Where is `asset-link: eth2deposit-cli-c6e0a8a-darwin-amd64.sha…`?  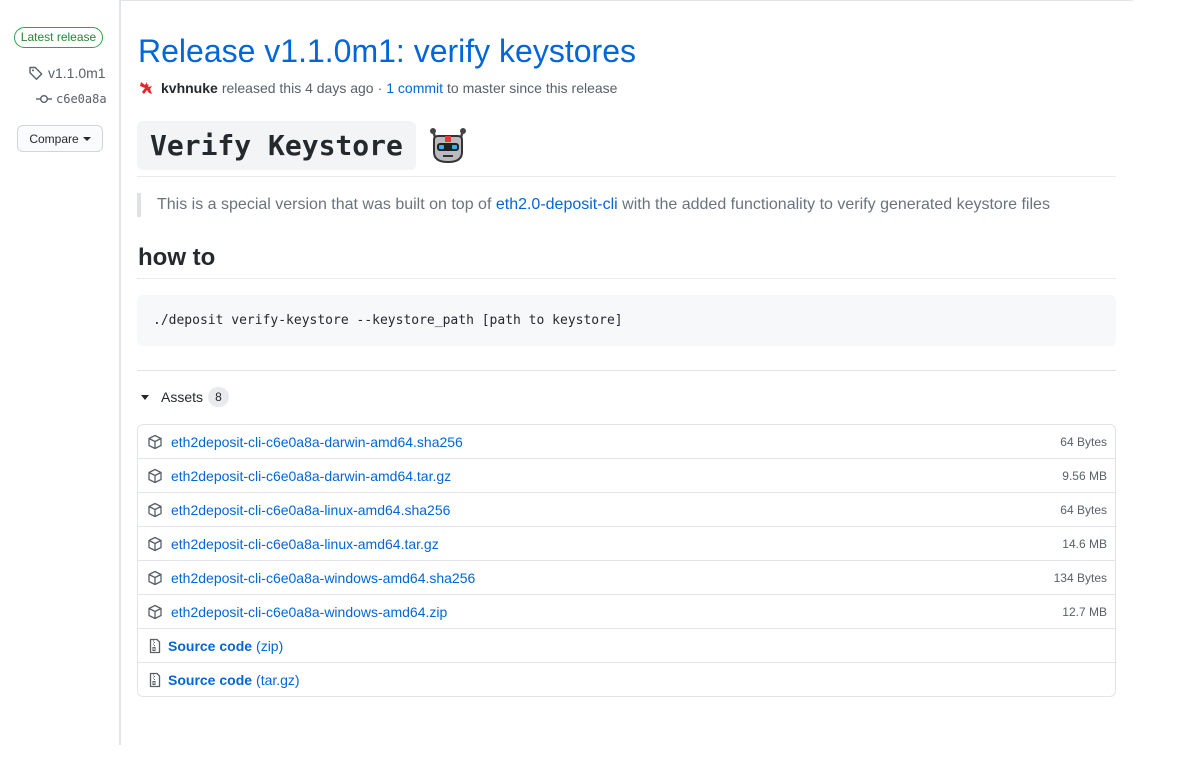 asset-link: eth2deposit-cli-c6e0a8a-darwin-amd64.sha… is located at coordinates (317, 442).